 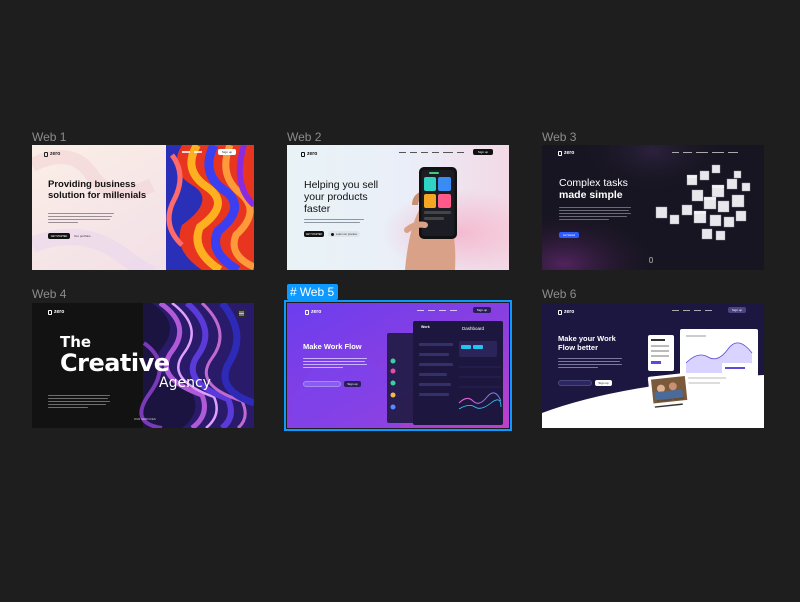 What do you see at coordinates (603, 383) in the screenshot?
I see `web-6-cta-button: Sign up` at bounding box center [603, 383].